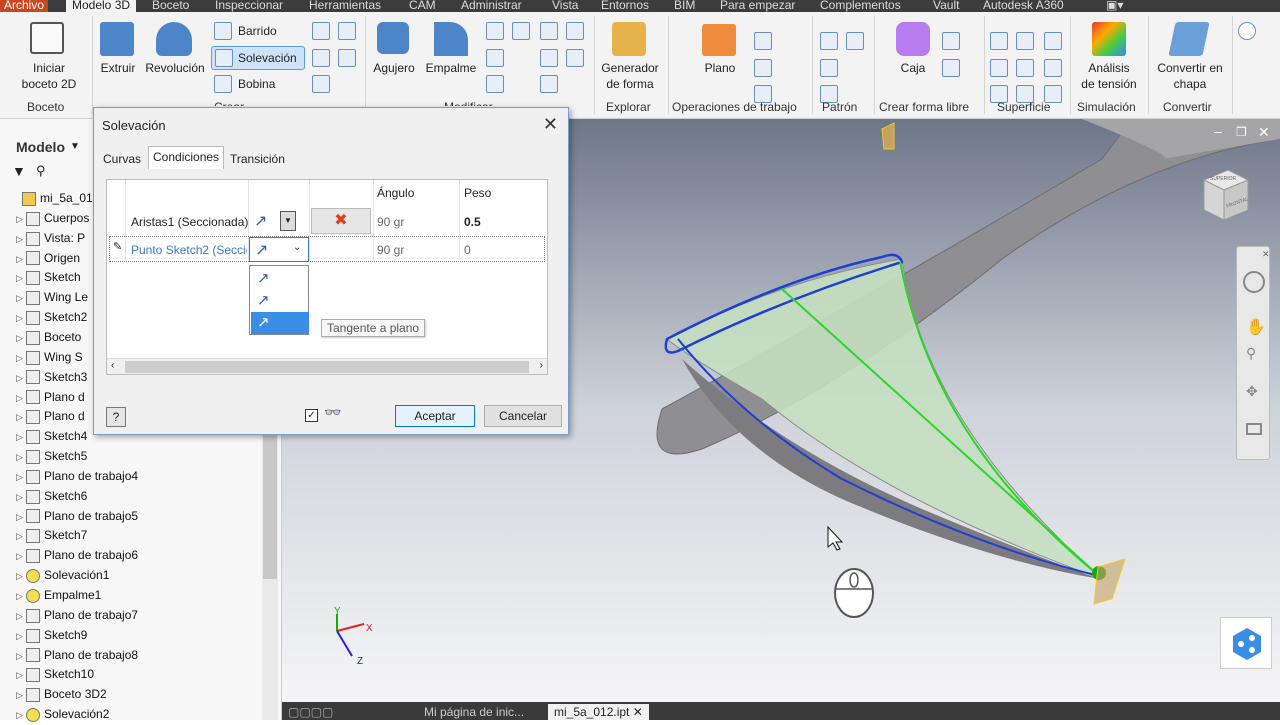 The height and width of the screenshot is (725, 1280). I want to click on box-icon, so click(913, 39).